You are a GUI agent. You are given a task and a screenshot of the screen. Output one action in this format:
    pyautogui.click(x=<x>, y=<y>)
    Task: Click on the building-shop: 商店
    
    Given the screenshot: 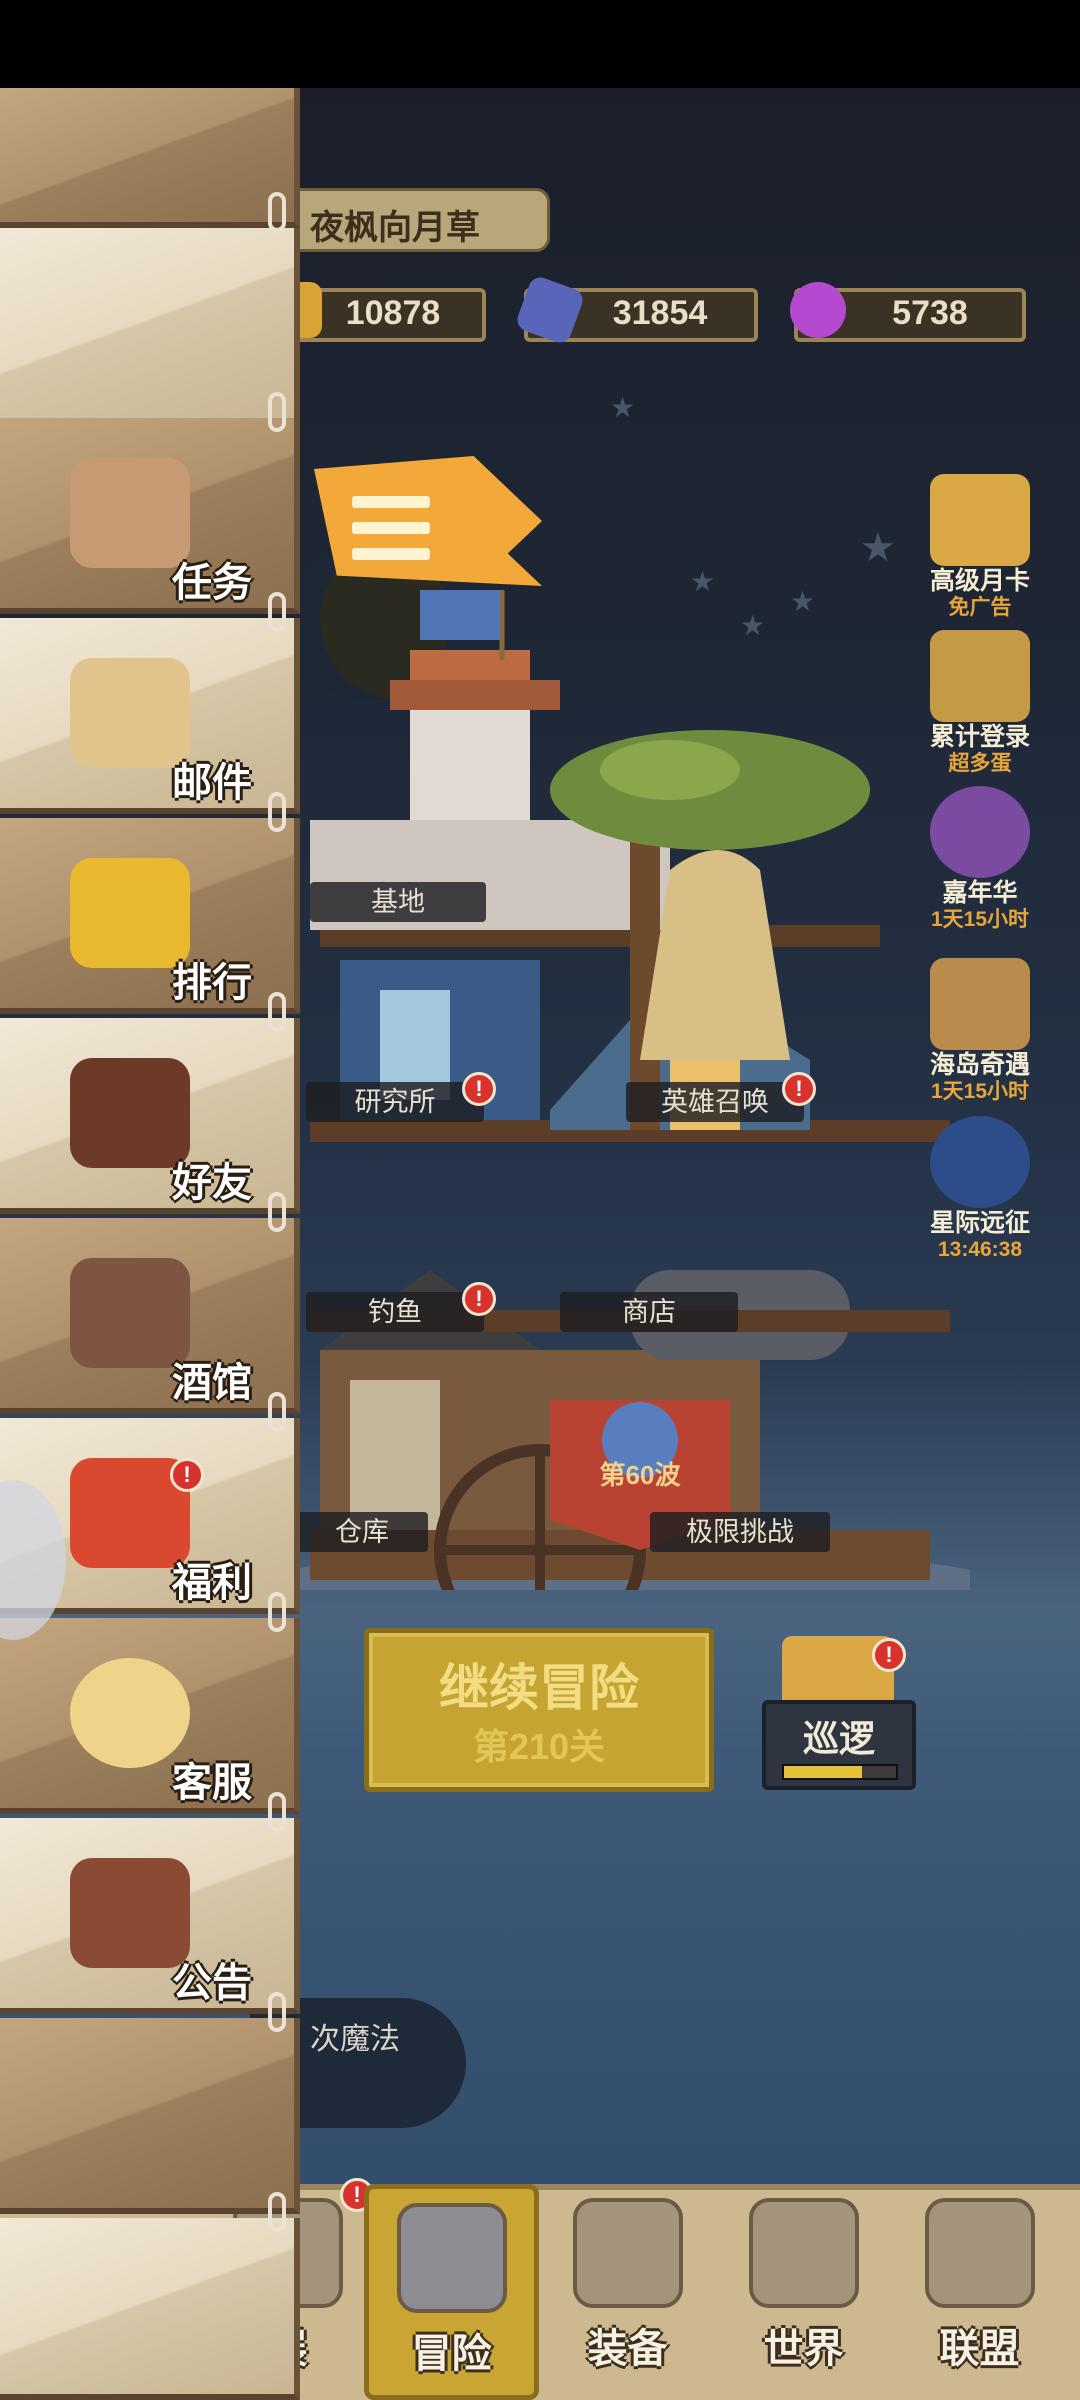 What is the action you would take?
    pyautogui.click(x=649, y=1312)
    